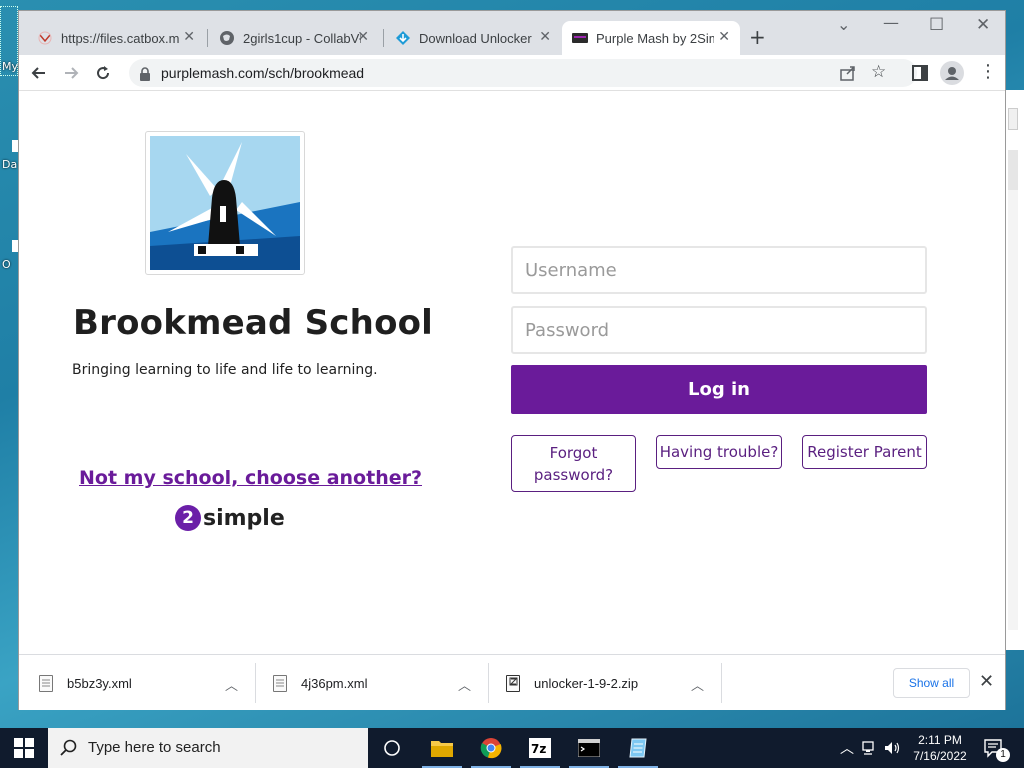 The height and width of the screenshot is (768, 1024). I want to click on having-trouble-button: Having trouble?, so click(719, 452).